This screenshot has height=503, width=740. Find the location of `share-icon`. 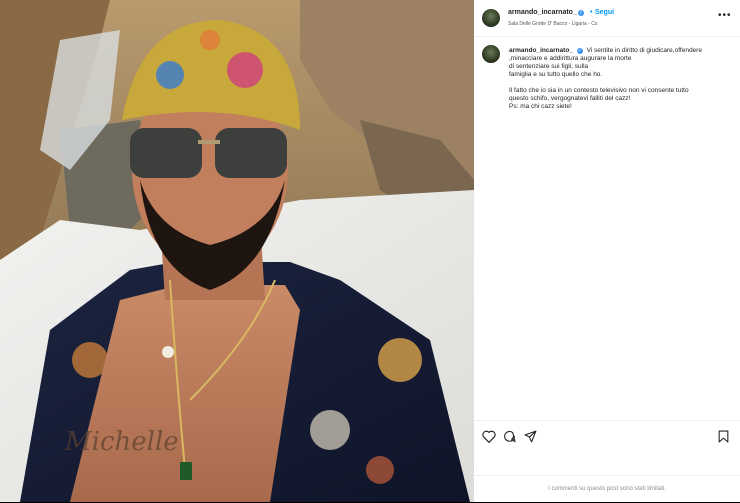

share-icon is located at coordinates (530, 436).